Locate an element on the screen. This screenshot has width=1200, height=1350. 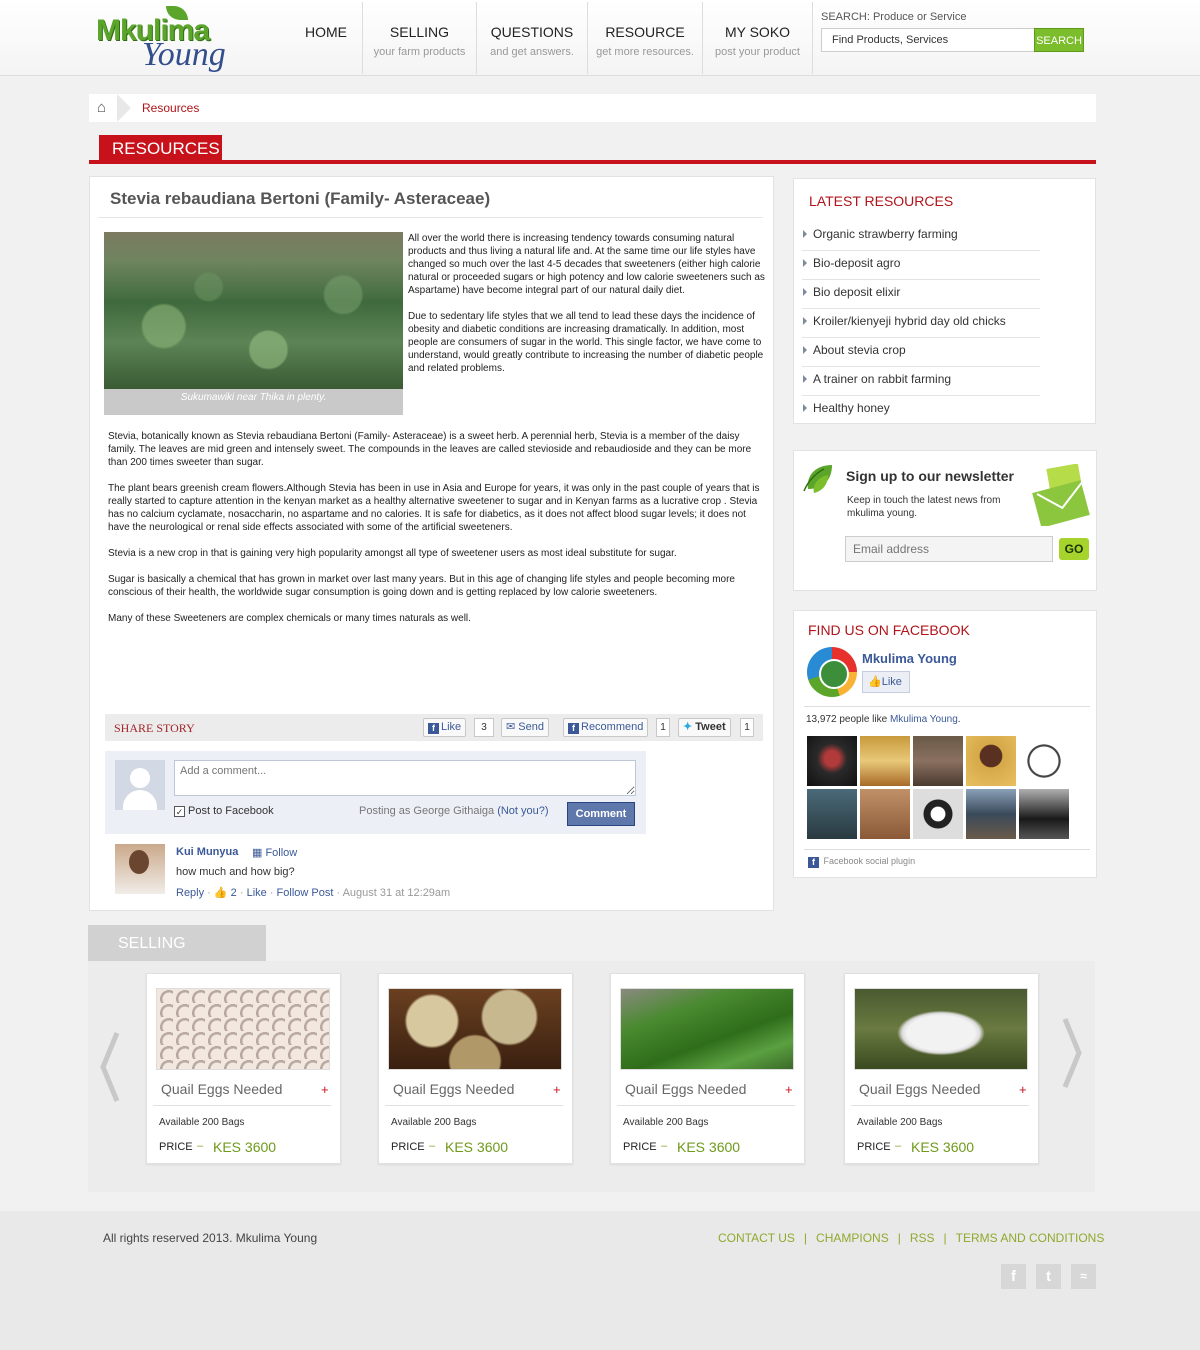
search-label: SEARCH: Produce or Service is located at coordinates (894, 17).